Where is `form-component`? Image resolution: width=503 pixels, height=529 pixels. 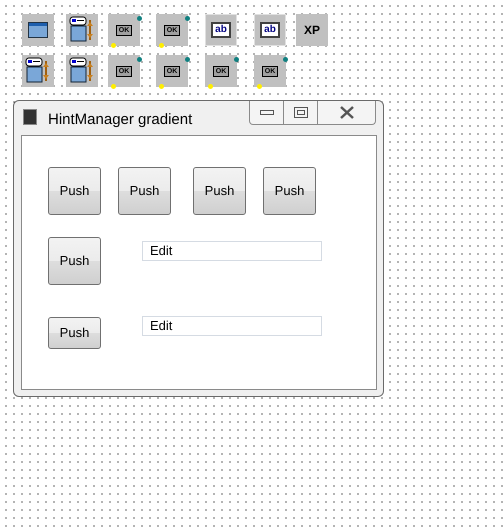 form-component is located at coordinates (38, 30).